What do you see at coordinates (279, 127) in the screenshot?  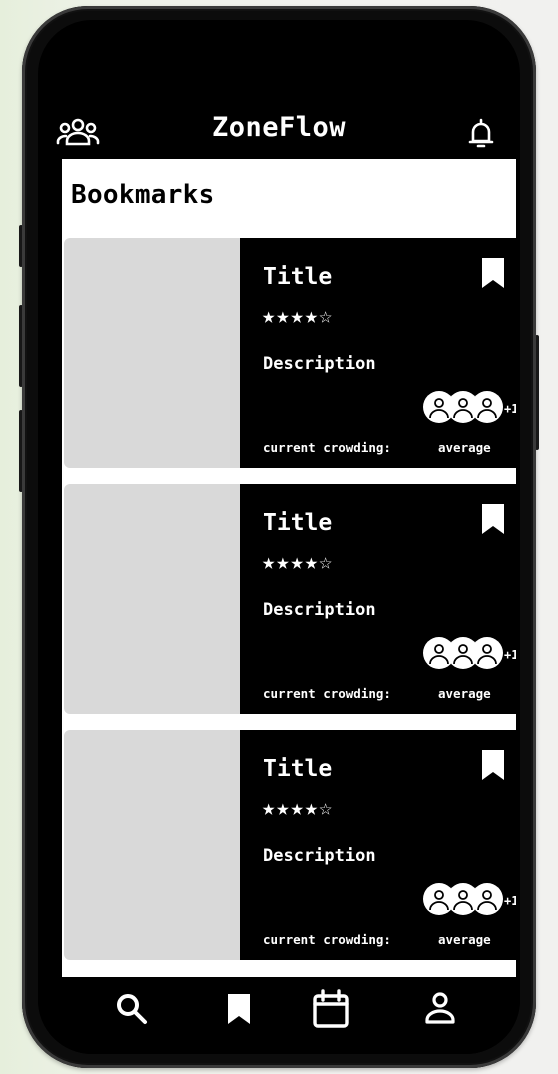 I see `app-title: ZoneFlow` at bounding box center [279, 127].